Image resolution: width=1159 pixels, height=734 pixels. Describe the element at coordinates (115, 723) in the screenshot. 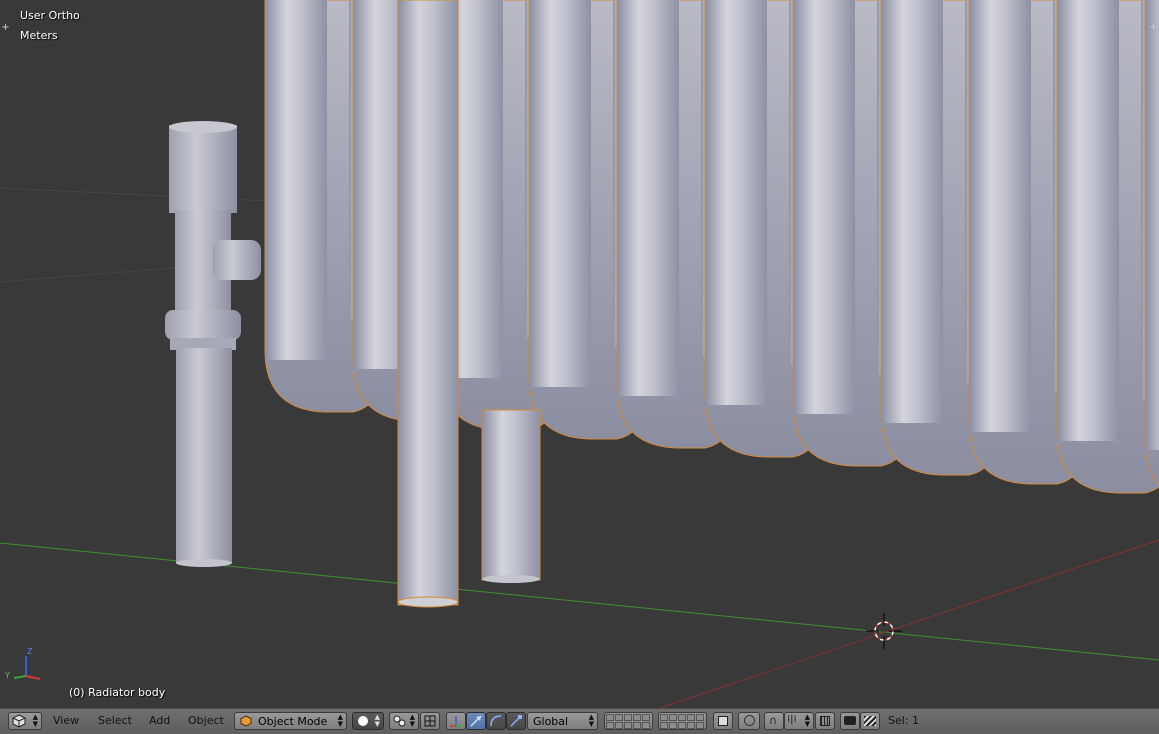

I see `menu-select: Select` at that location.